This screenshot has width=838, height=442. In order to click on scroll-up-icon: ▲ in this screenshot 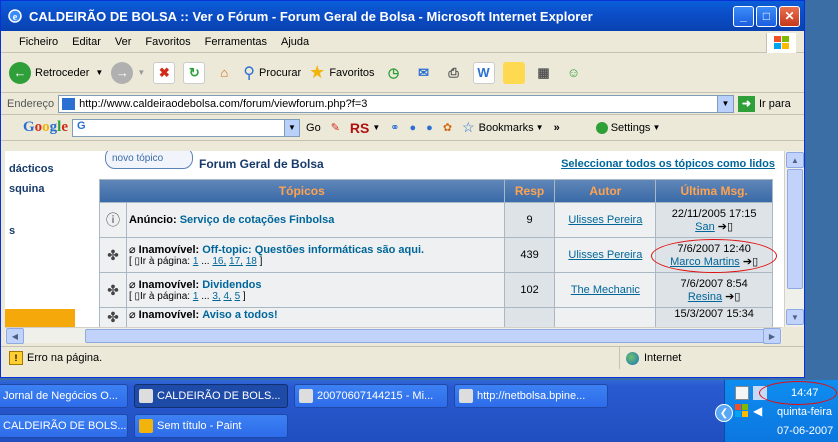, I will do `click(795, 160)`.